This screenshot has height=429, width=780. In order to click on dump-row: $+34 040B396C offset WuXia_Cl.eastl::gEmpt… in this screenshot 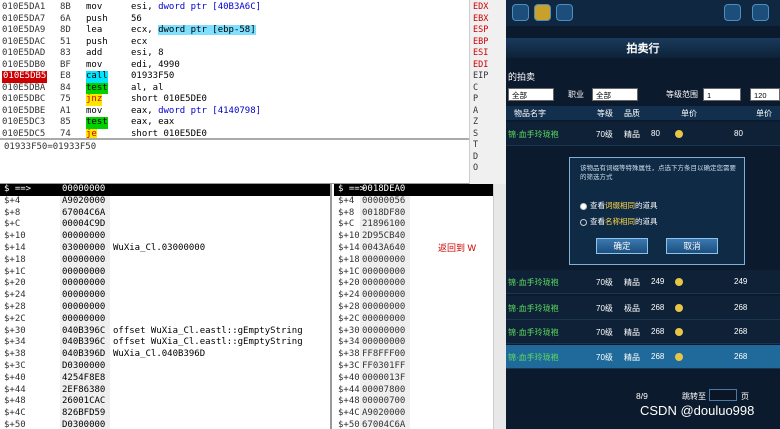, I will do `click(165, 343)`.